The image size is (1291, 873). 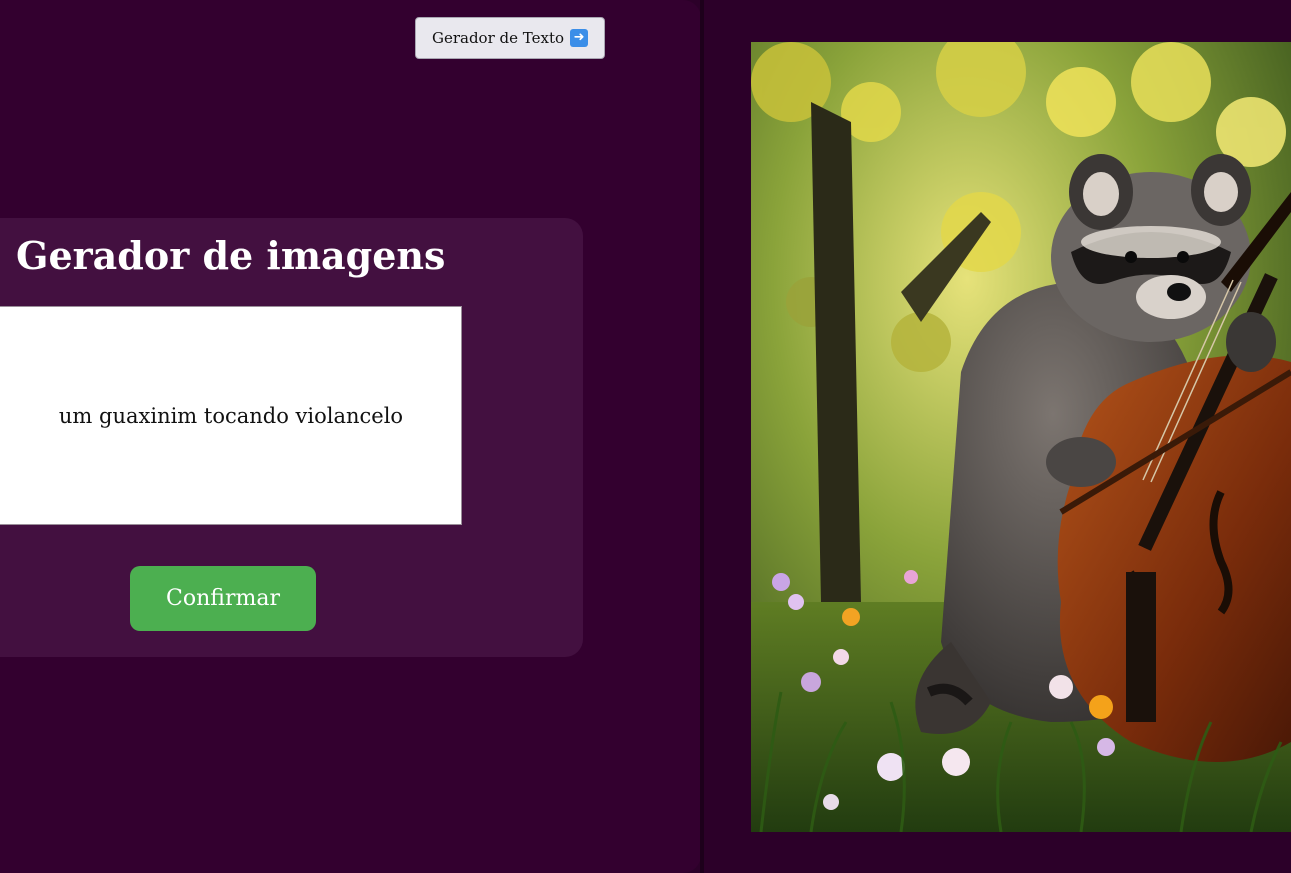 I want to click on prompt-input: um guaxinim tocando violancelo, so click(x=231, y=415).